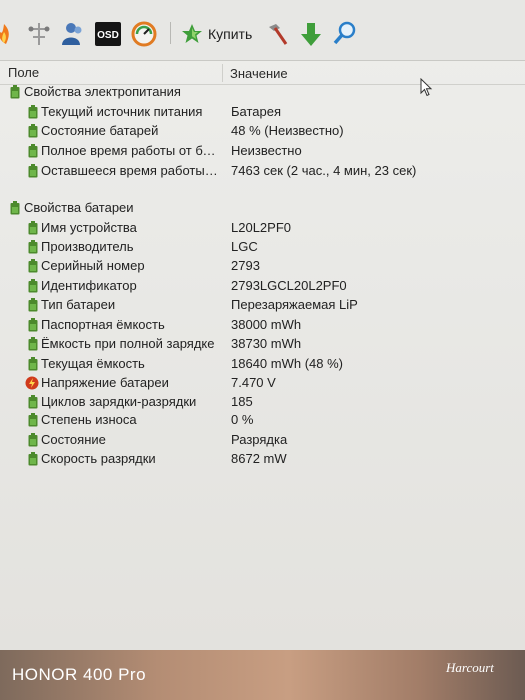  Describe the element at coordinates (79, 674) in the screenshot. I see `camera-watermark: HONOR 400 Pro` at that location.